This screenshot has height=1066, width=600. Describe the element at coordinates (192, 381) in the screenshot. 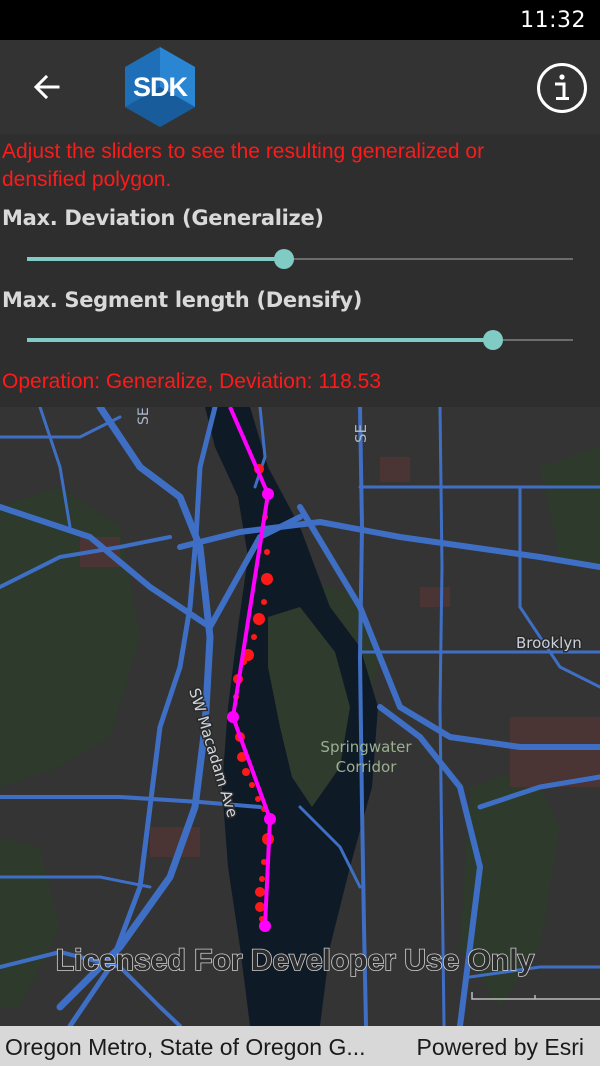

I see `operation-status: Operation: Generalize, Deviation: 118.53` at that location.